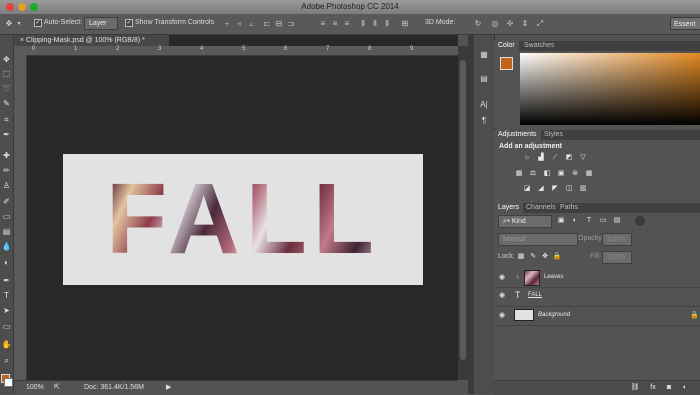 The image size is (700, 395). What do you see at coordinates (555, 158) in the screenshot?
I see `curves-icon: ⟋` at bounding box center [555, 158].